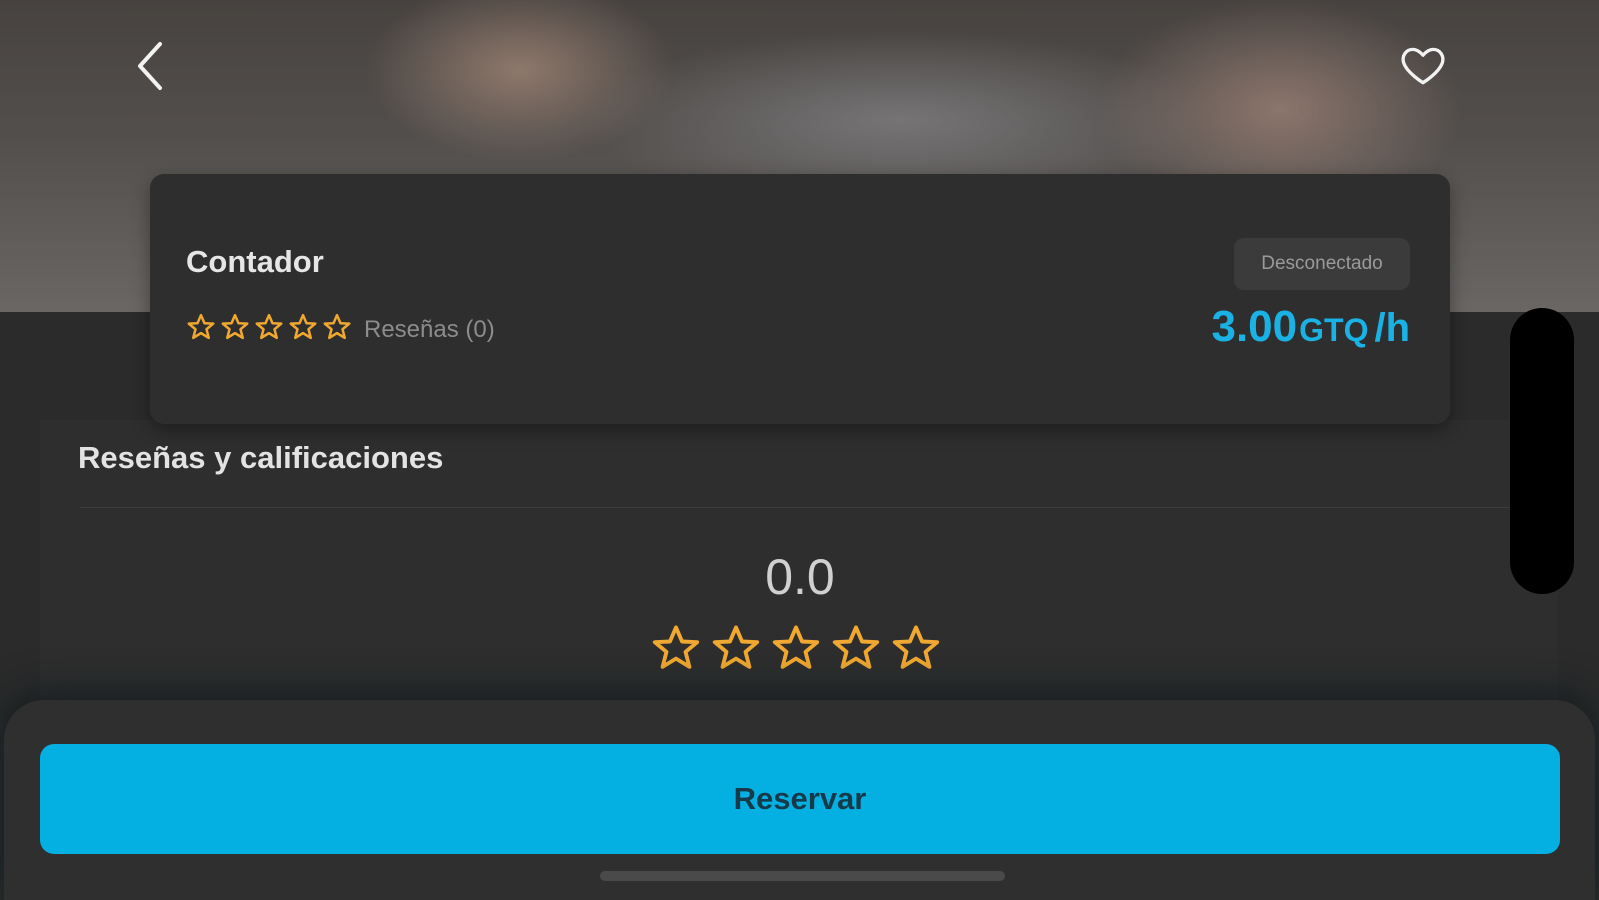 Image resolution: width=1599 pixels, height=900 pixels. What do you see at coordinates (800, 799) in the screenshot?
I see `book-button: Reservar` at bounding box center [800, 799].